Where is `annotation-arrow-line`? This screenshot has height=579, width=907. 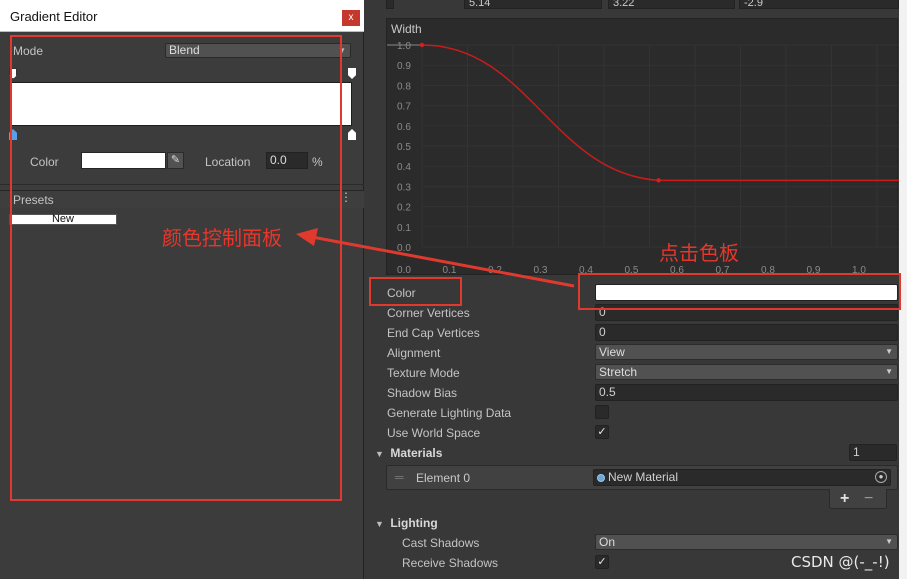
annotation-arrow-line is located at coordinates (443, 261).